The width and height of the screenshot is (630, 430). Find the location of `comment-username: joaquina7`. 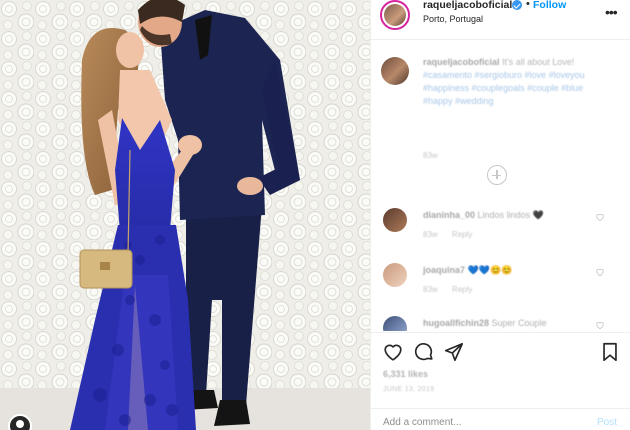

comment-username: joaquina7 is located at coordinates (444, 270).